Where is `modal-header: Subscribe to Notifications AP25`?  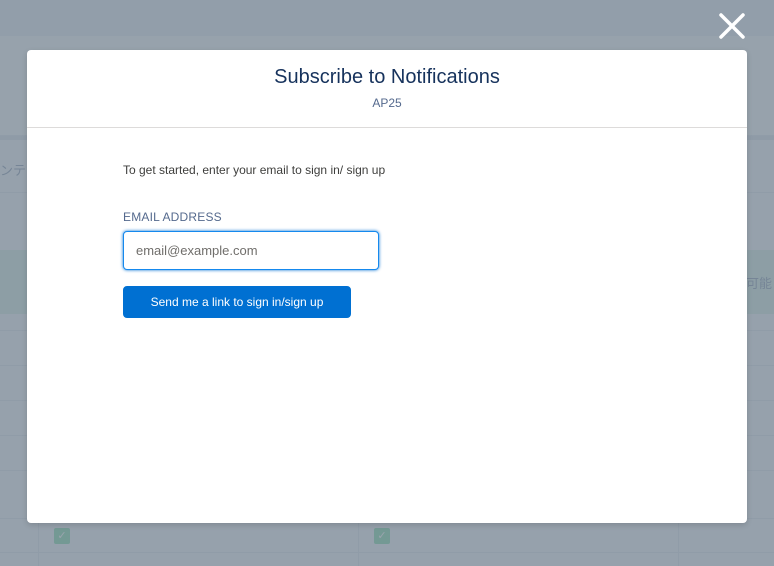
modal-header: Subscribe to Notifications AP25 is located at coordinates (387, 89).